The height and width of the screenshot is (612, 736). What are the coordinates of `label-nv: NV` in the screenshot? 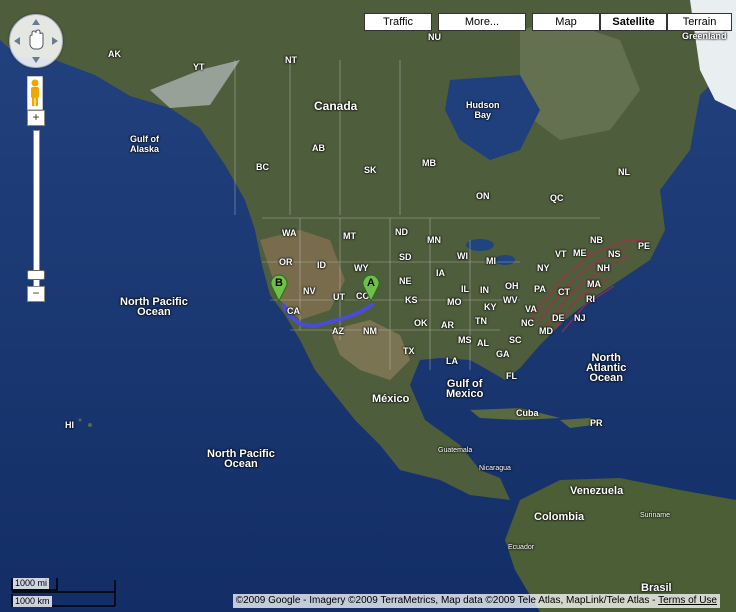 It's located at (309, 291).